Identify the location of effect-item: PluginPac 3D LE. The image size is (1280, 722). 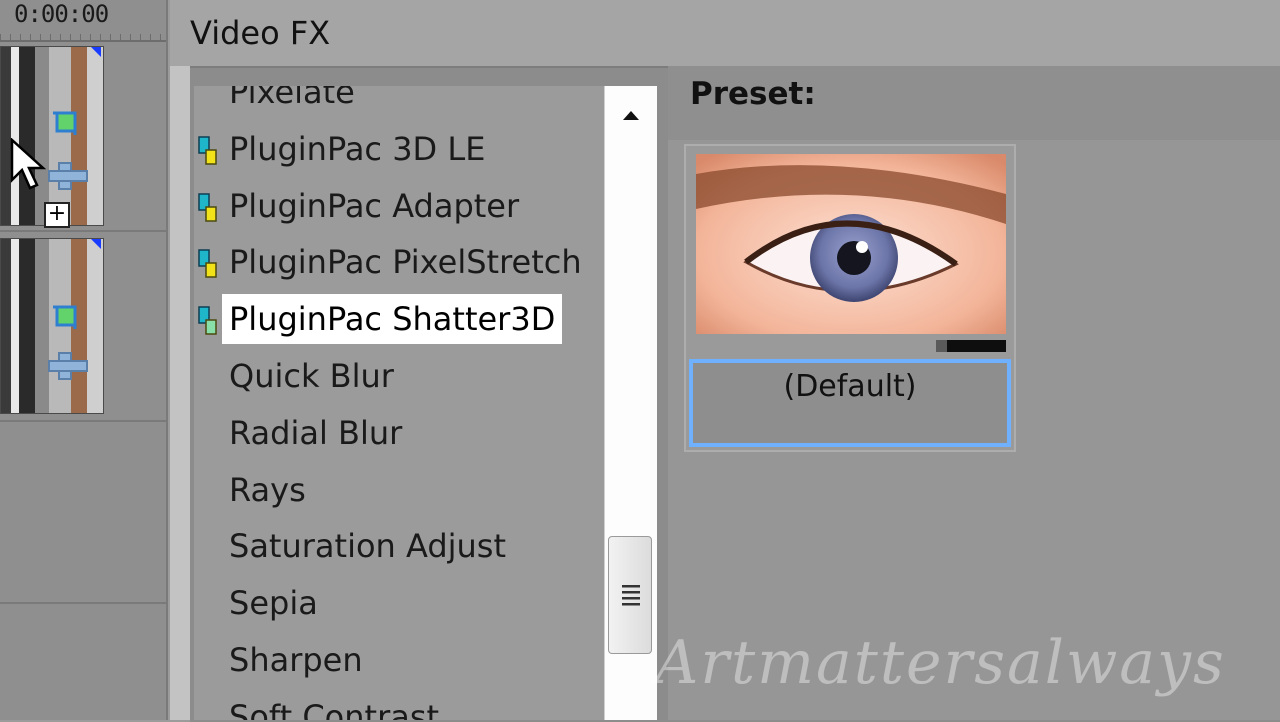
(399, 150).